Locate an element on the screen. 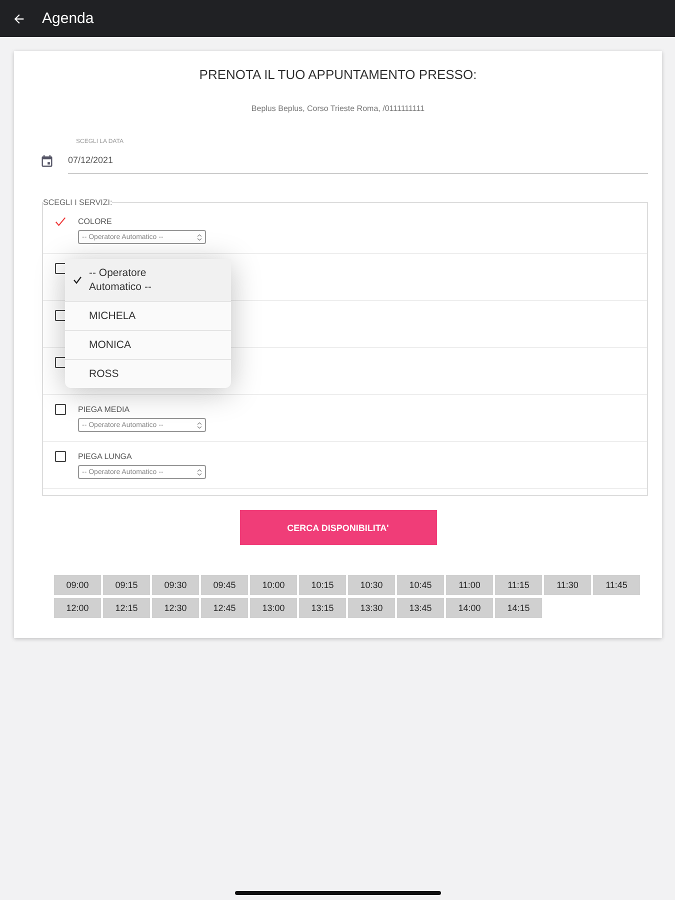 This screenshot has height=900, width=675. menu-item: ROSS is located at coordinates (148, 374).